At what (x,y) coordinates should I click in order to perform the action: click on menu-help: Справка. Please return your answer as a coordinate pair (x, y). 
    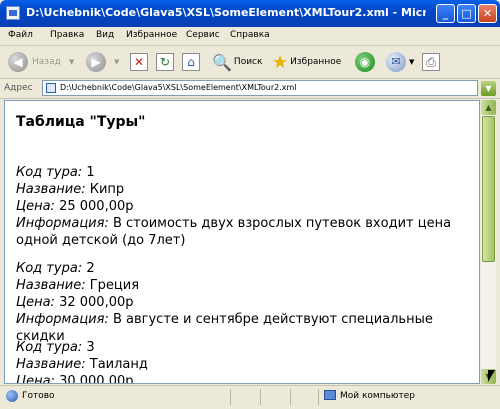
    Looking at the image, I should click on (250, 35).